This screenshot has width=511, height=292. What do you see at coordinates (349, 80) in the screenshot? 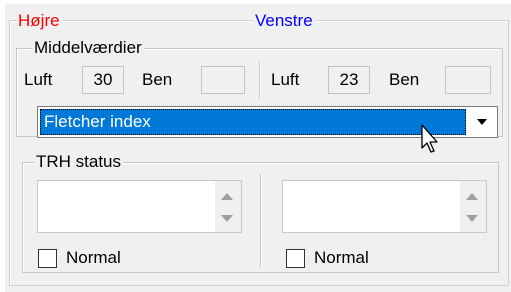
I see `left-air-value: 23` at bounding box center [349, 80].